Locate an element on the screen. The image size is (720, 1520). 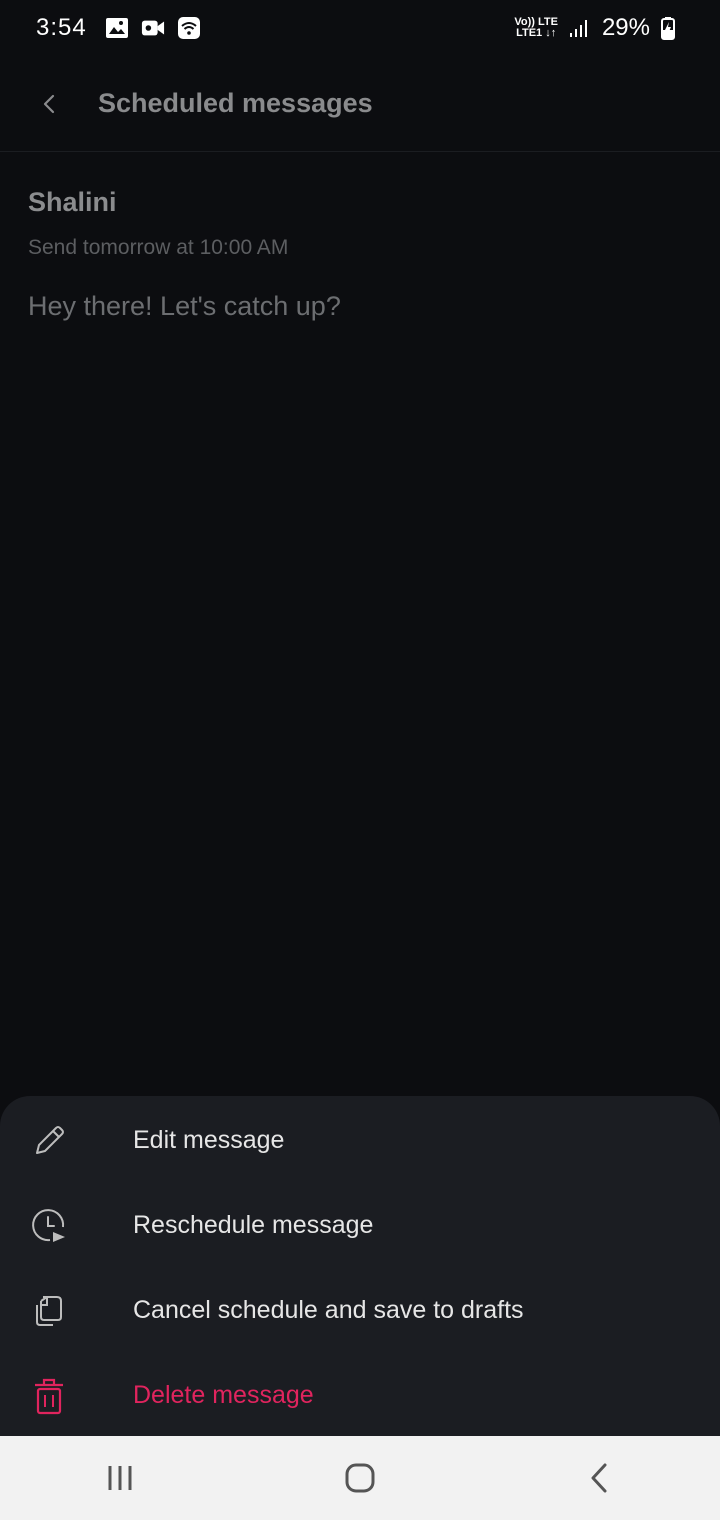
nav-back-button is located at coordinates (600, 1478).